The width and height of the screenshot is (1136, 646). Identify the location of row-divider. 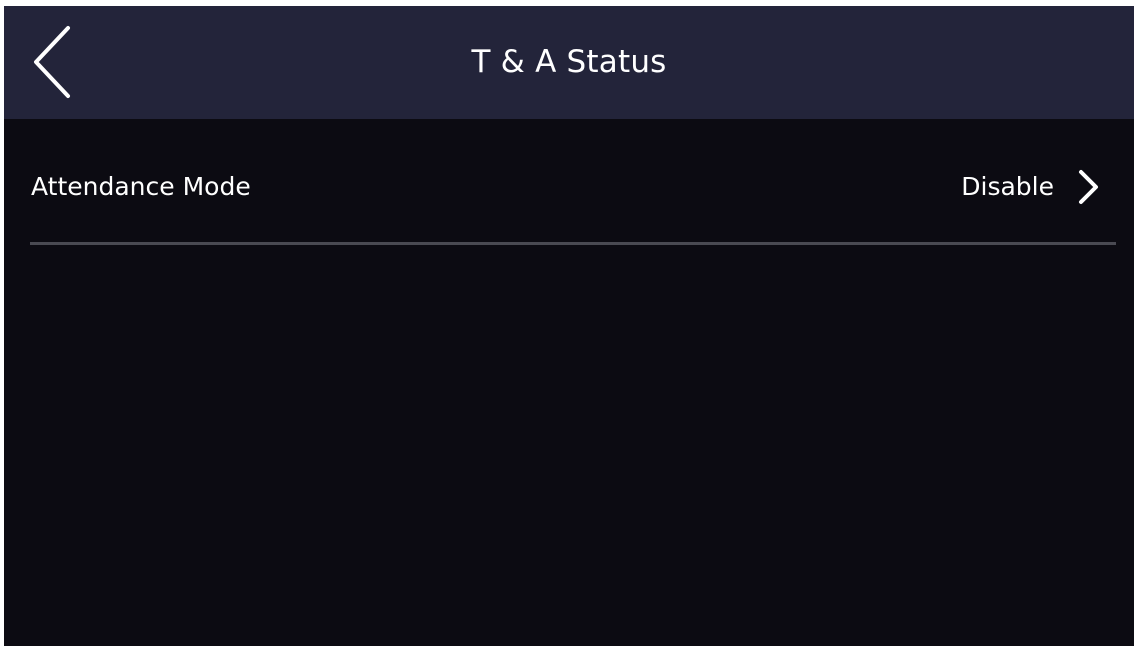
(573, 243).